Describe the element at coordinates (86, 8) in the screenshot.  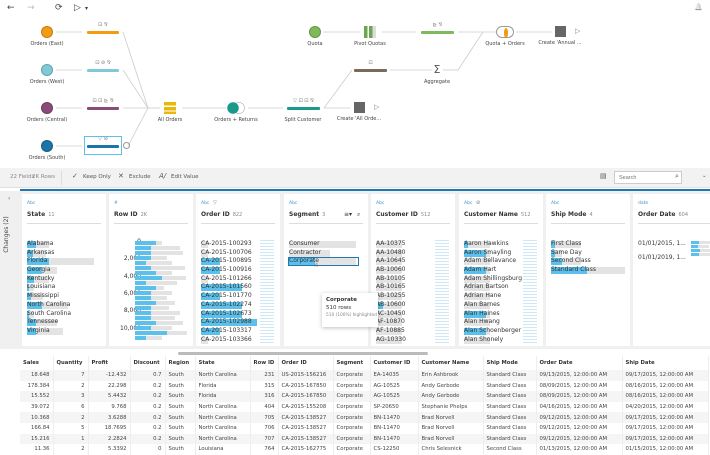
I see `run-menu-chevron-icon: ▾` at that location.